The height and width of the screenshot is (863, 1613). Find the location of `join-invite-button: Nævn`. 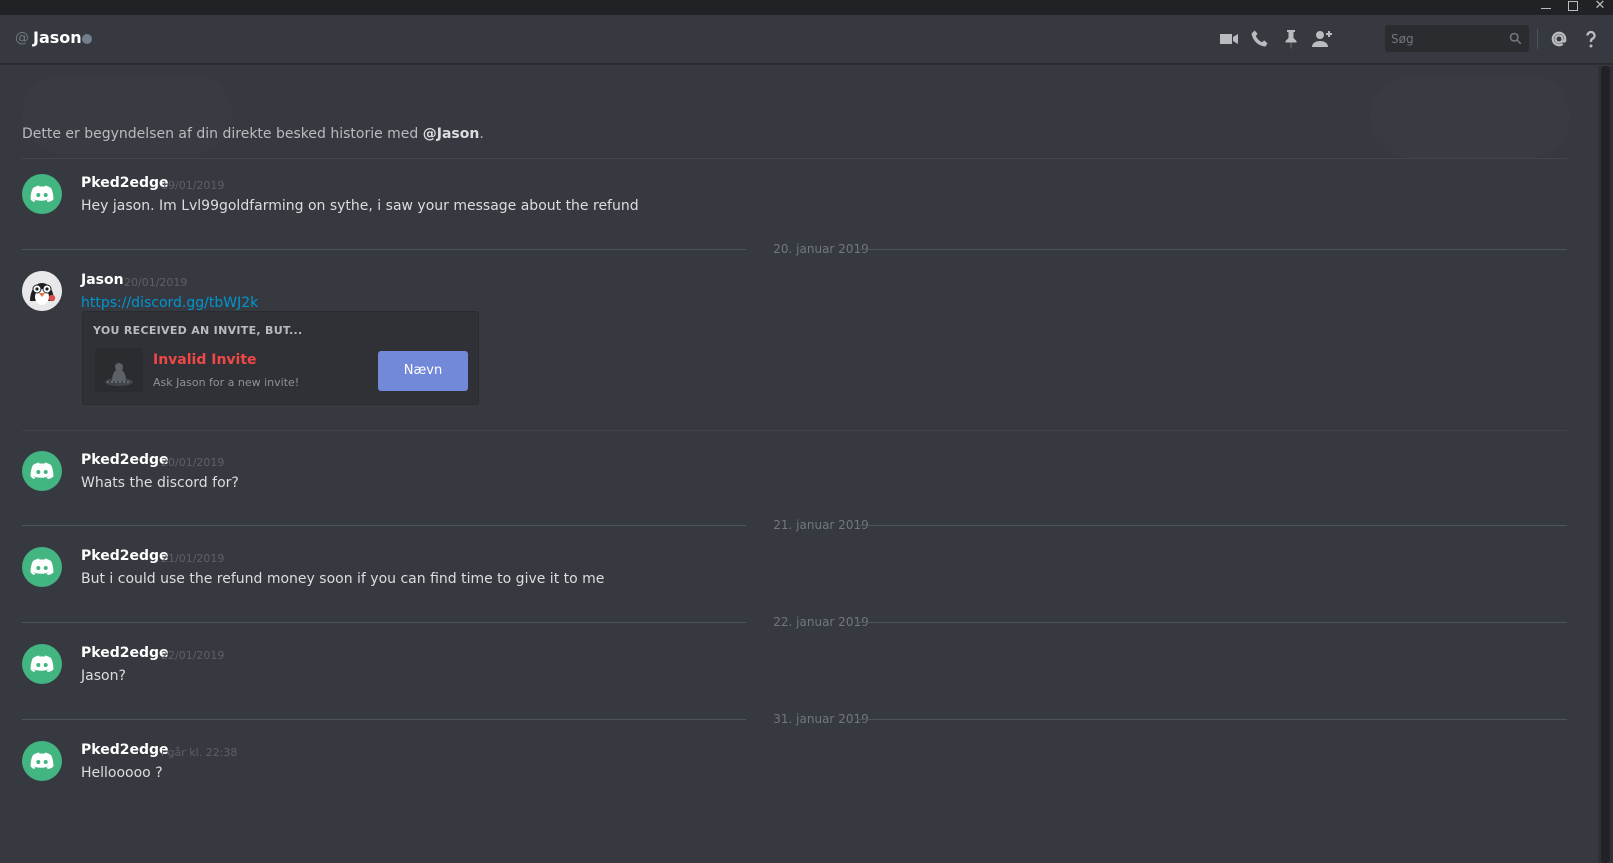

join-invite-button: Nævn is located at coordinates (423, 371).